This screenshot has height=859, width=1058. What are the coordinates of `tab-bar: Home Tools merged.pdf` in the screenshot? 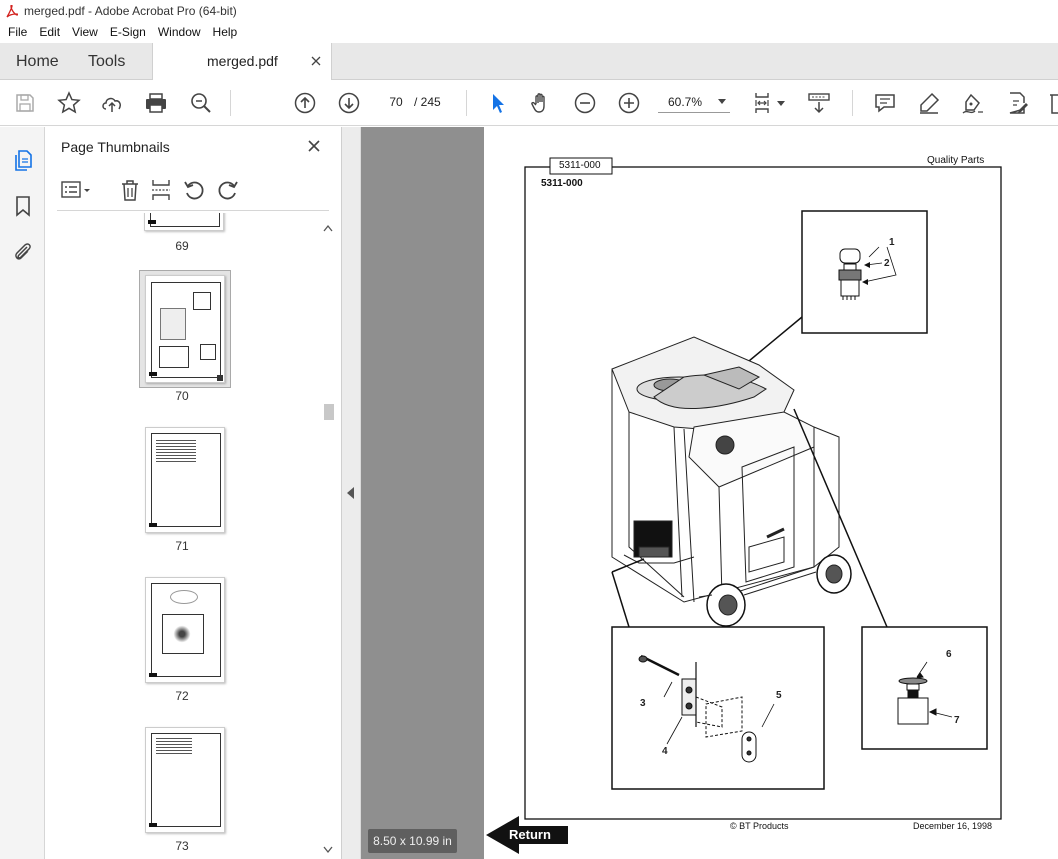 It's located at (529, 62).